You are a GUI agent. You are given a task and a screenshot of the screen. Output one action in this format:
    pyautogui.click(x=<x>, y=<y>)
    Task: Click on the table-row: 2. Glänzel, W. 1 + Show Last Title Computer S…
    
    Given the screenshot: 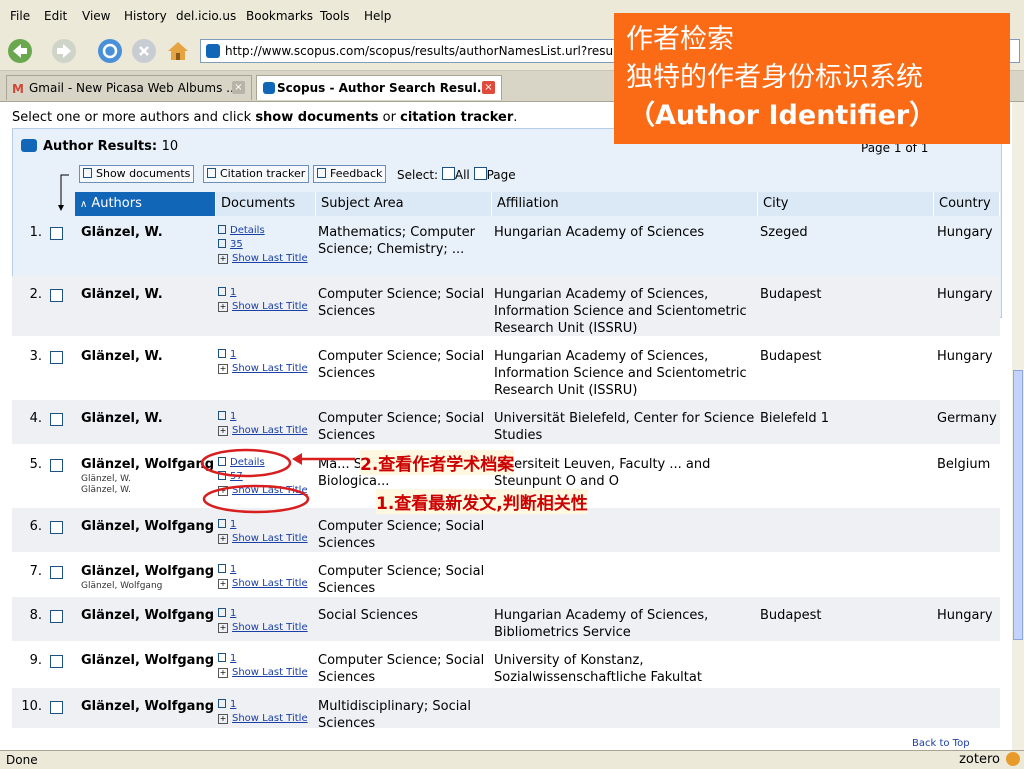 What is the action you would take?
    pyautogui.click(x=506, y=306)
    